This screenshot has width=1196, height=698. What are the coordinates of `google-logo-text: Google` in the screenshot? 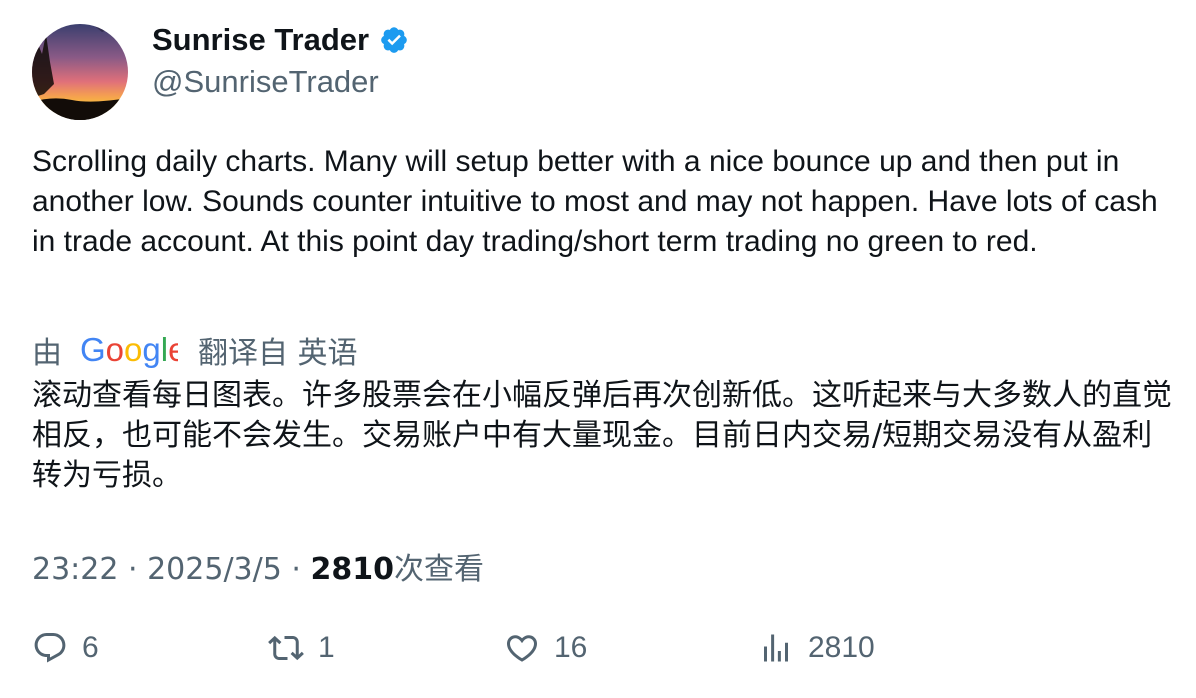 It's located at (129, 349).